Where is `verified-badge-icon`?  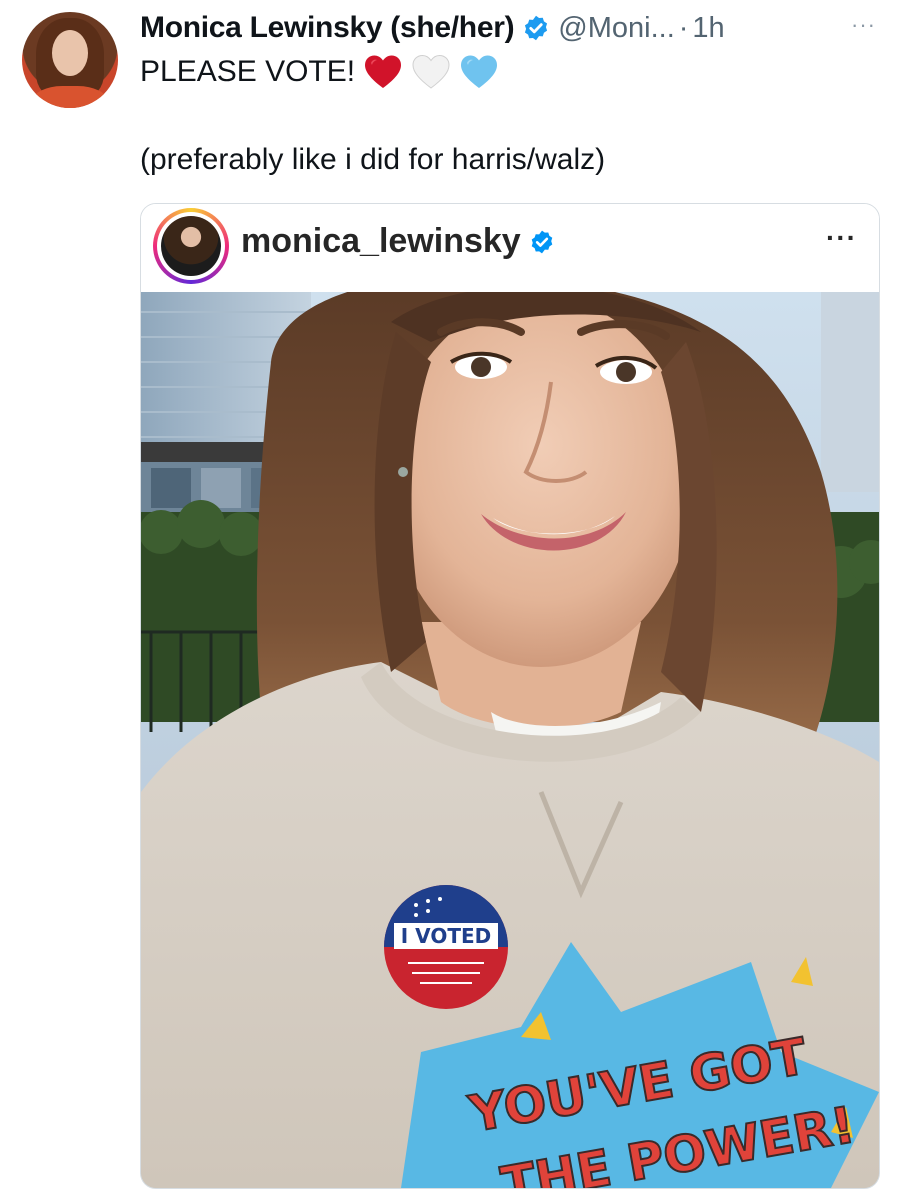
verified-badge-icon is located at coordinates (536, 28).